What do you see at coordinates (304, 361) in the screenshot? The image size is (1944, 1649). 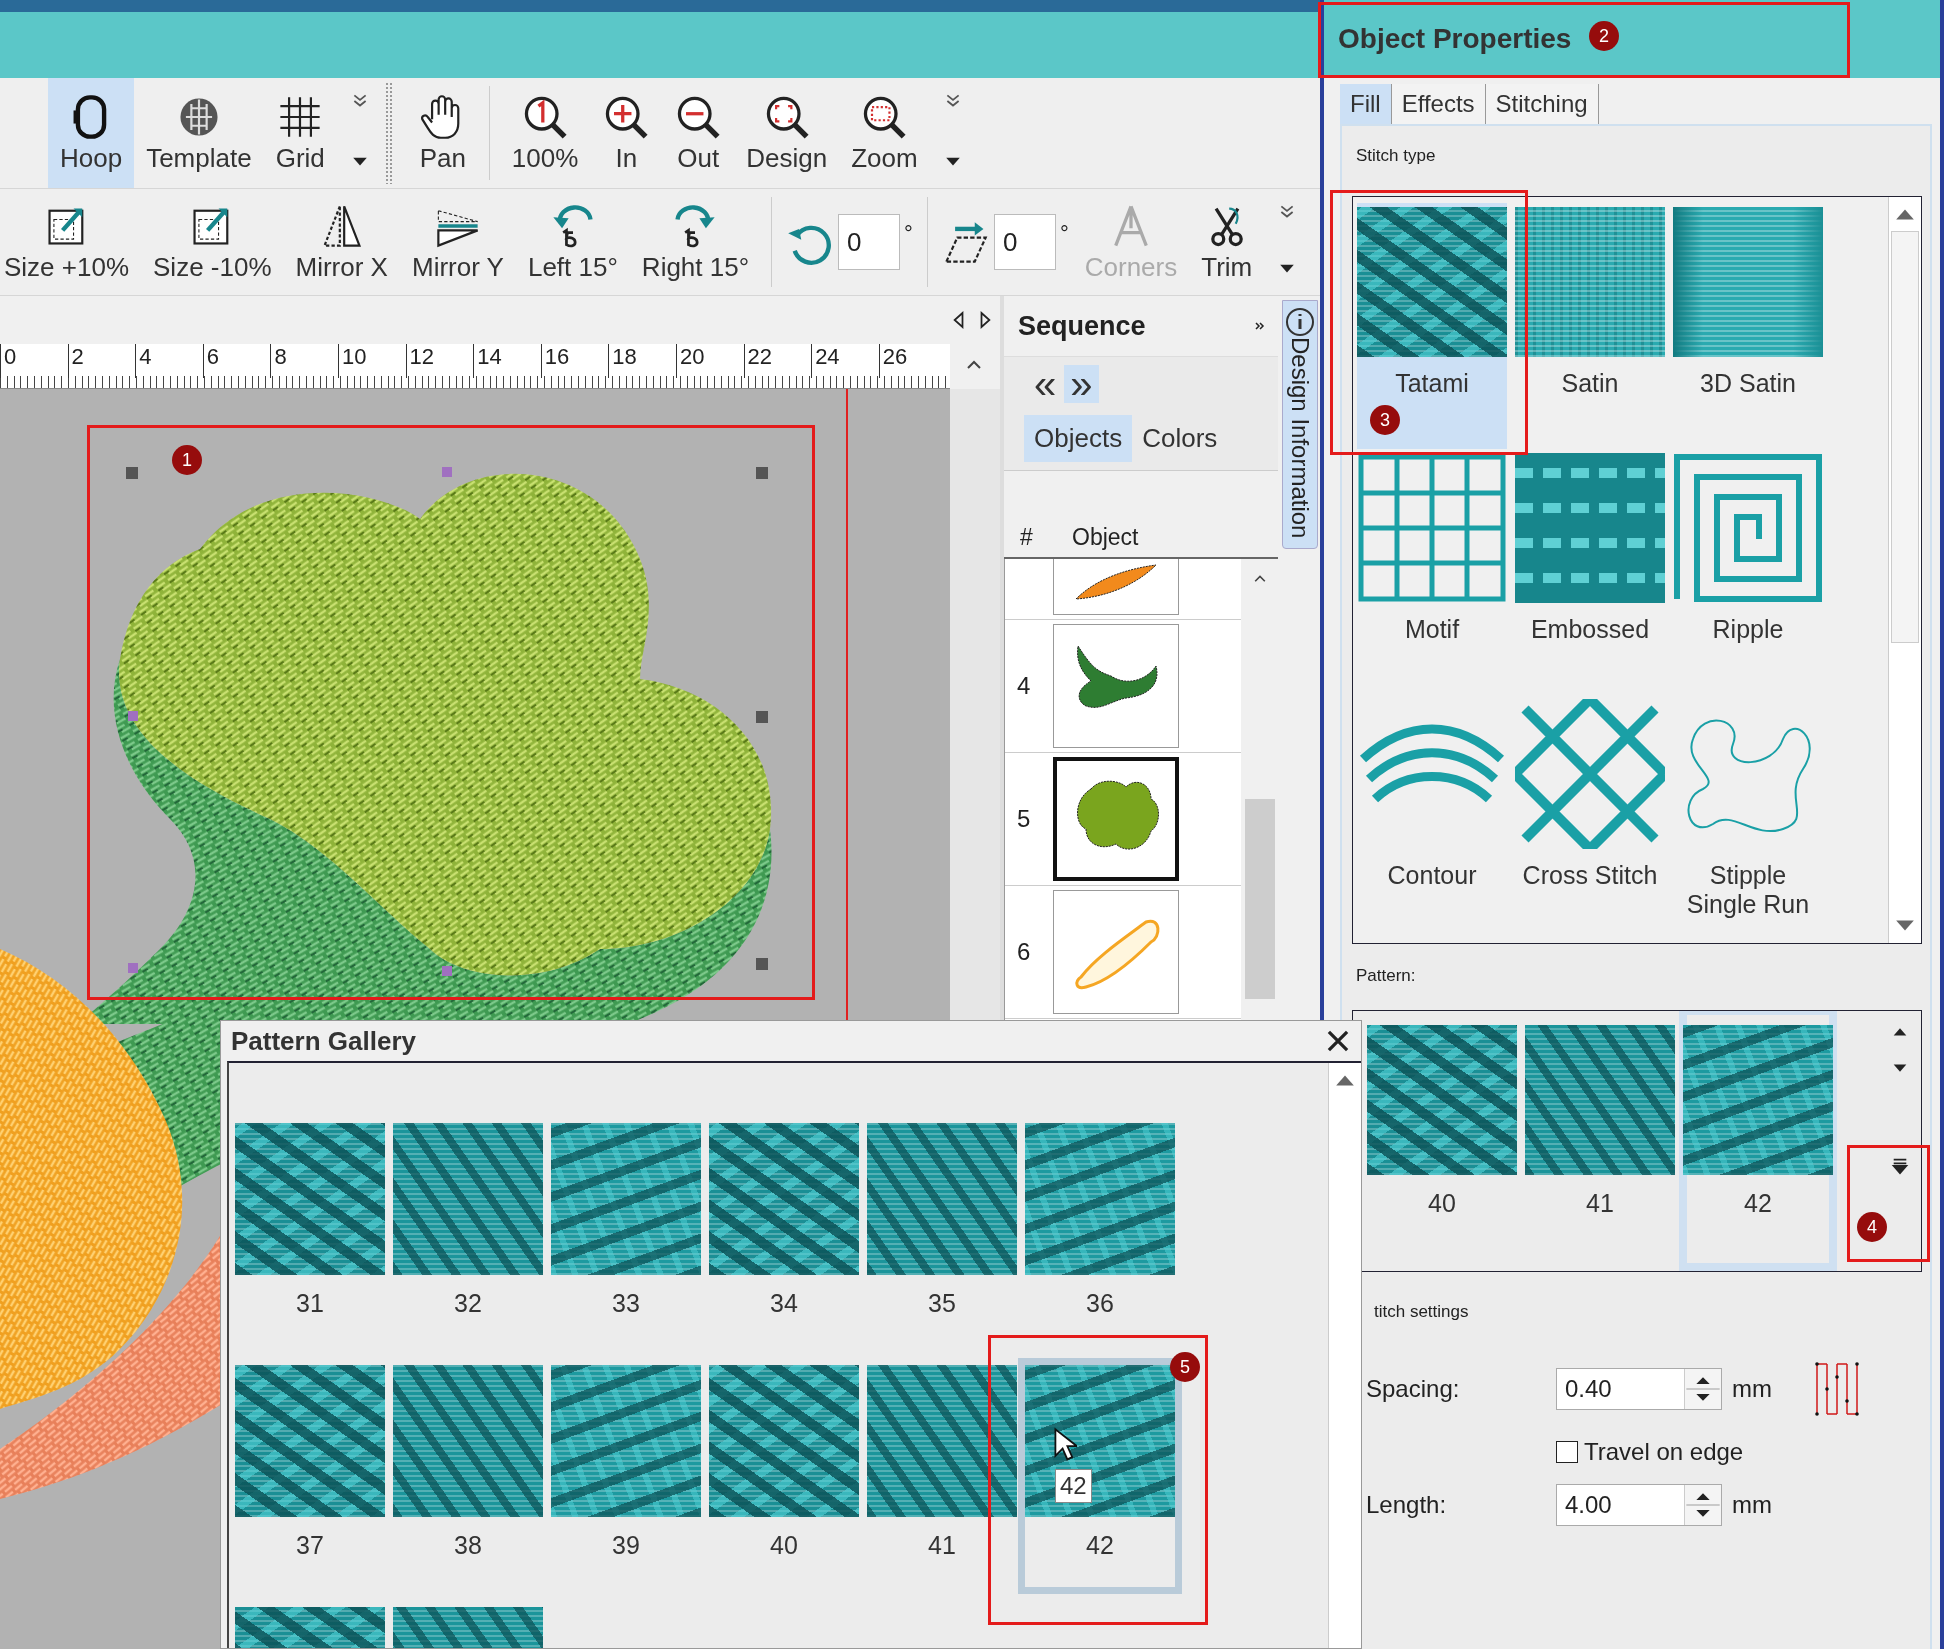 I see `ruler-label: 8` at bounding box center [304, 361].